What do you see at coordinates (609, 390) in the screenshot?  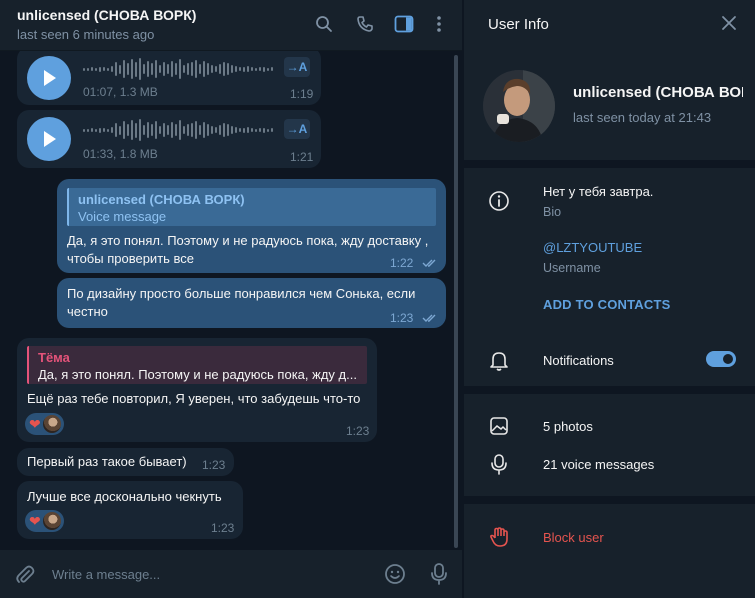 I see `section-divider` at bounding box center [609, 390].